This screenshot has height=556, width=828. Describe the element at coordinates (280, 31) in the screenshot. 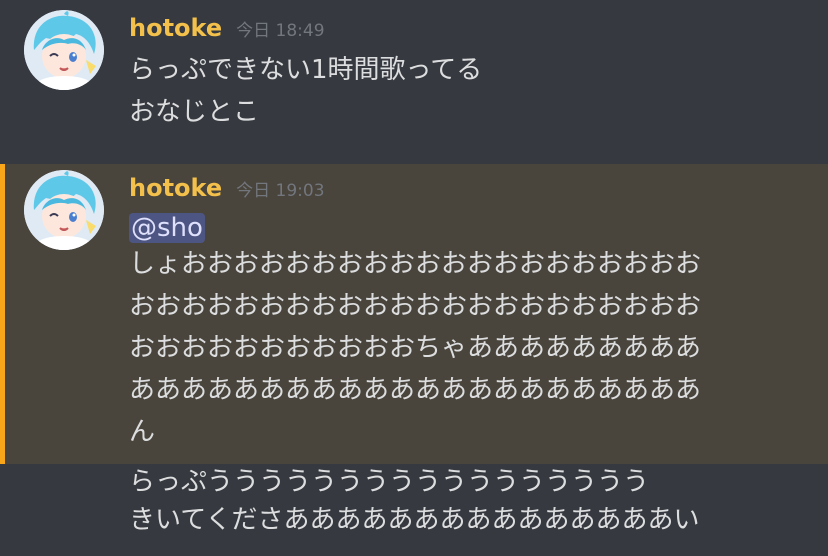

I see `timestamp: 今日 18:49` at that location.